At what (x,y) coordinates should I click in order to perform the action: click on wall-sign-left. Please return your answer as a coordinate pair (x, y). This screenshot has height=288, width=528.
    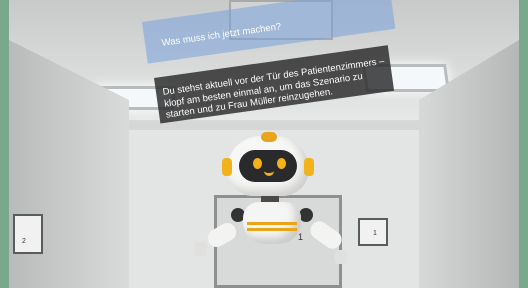
    Looking at the image, I should click on (28, 234).